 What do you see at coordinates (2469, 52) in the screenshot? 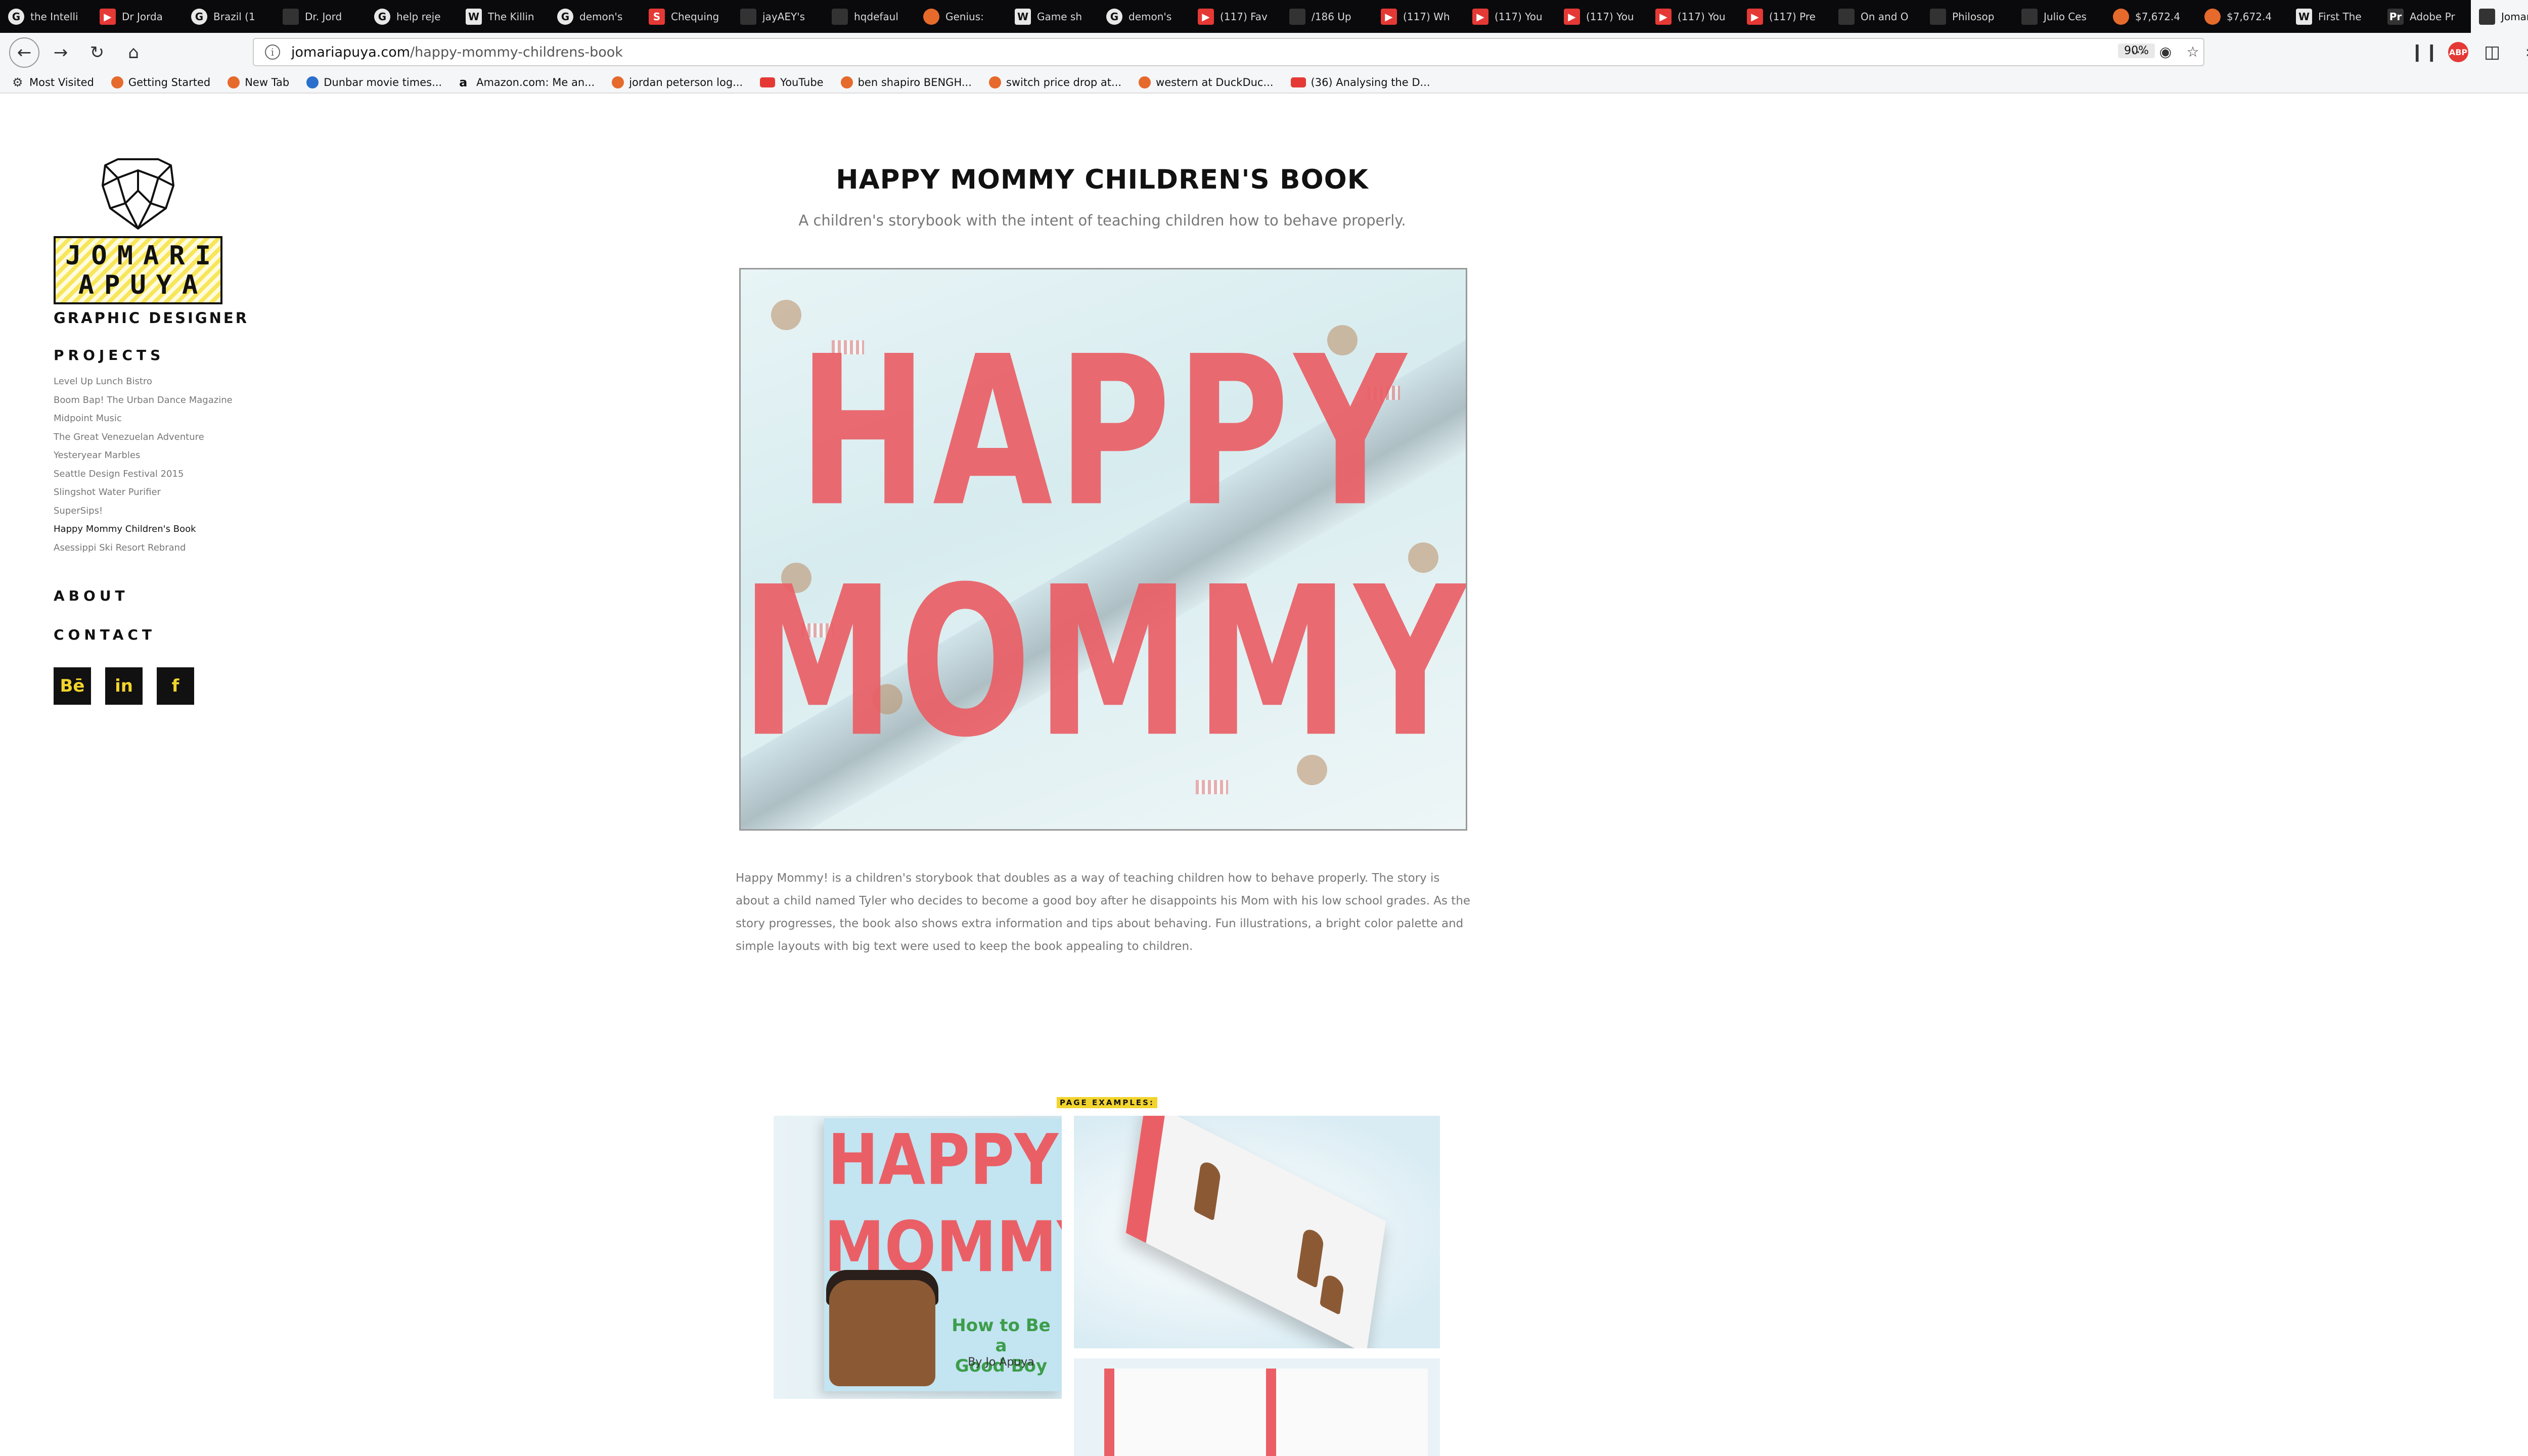
I see `toolbar-right: ❙❙ ABP ◫ » ☰` at bounding box center [2469, 52].